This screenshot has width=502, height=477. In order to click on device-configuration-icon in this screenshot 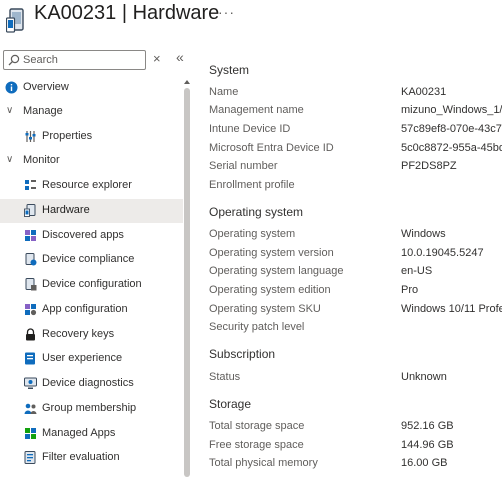, I will do `click(31, 284)`.